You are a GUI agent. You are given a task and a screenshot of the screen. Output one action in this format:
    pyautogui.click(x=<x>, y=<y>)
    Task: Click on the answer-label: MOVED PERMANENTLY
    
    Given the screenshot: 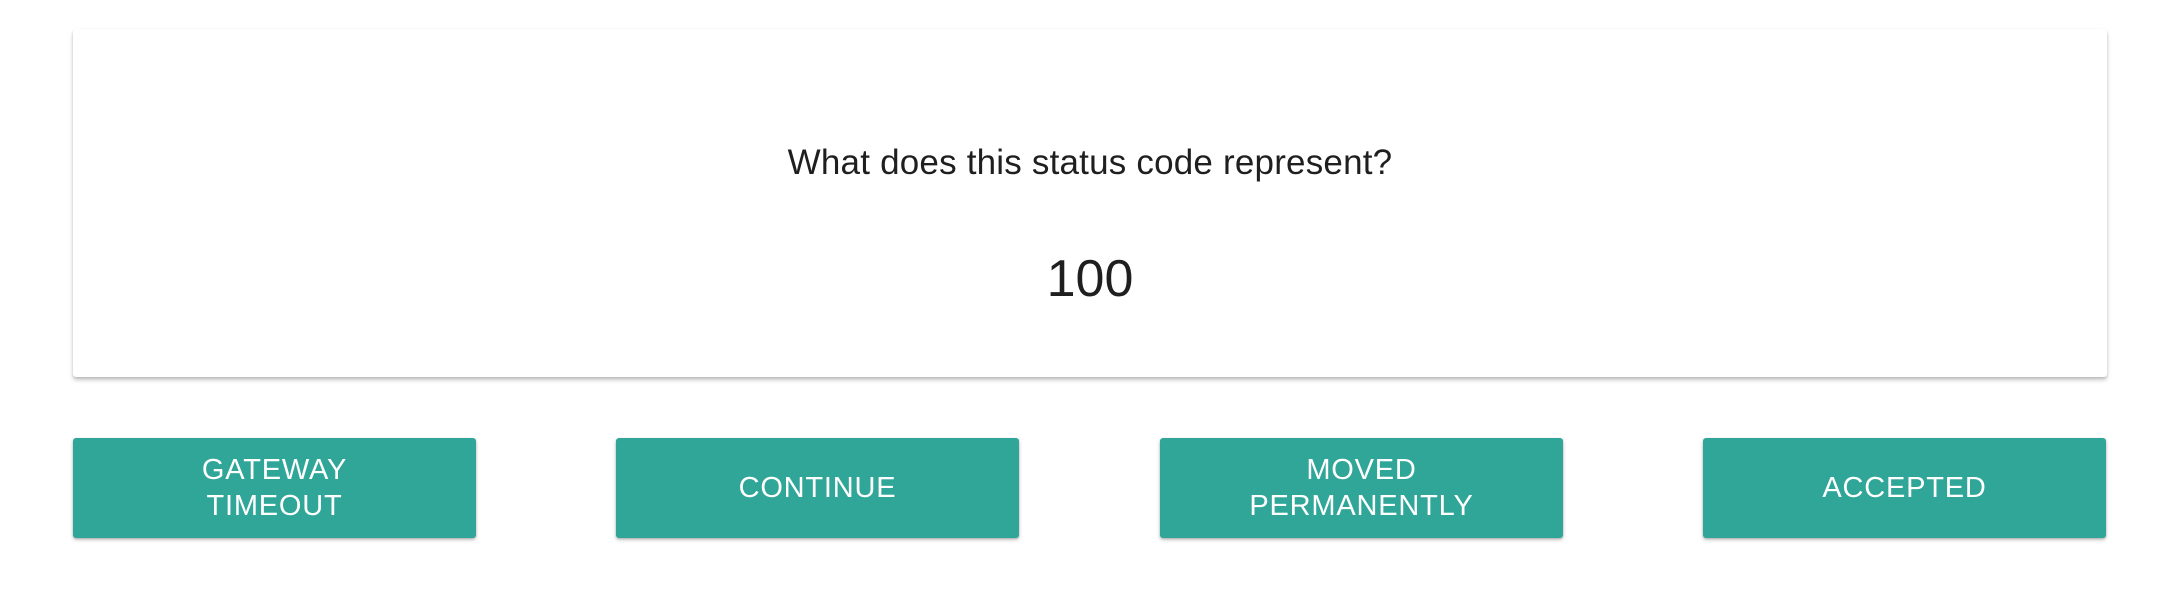 What is the action you would take?
    pyautogui.click(x=1361, y=488)
    